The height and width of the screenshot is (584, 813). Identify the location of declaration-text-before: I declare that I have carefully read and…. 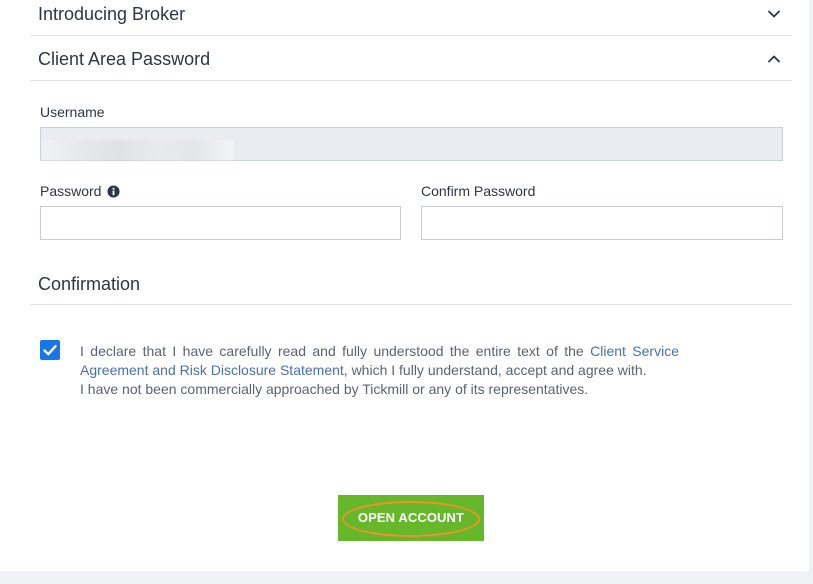
(335, 351).